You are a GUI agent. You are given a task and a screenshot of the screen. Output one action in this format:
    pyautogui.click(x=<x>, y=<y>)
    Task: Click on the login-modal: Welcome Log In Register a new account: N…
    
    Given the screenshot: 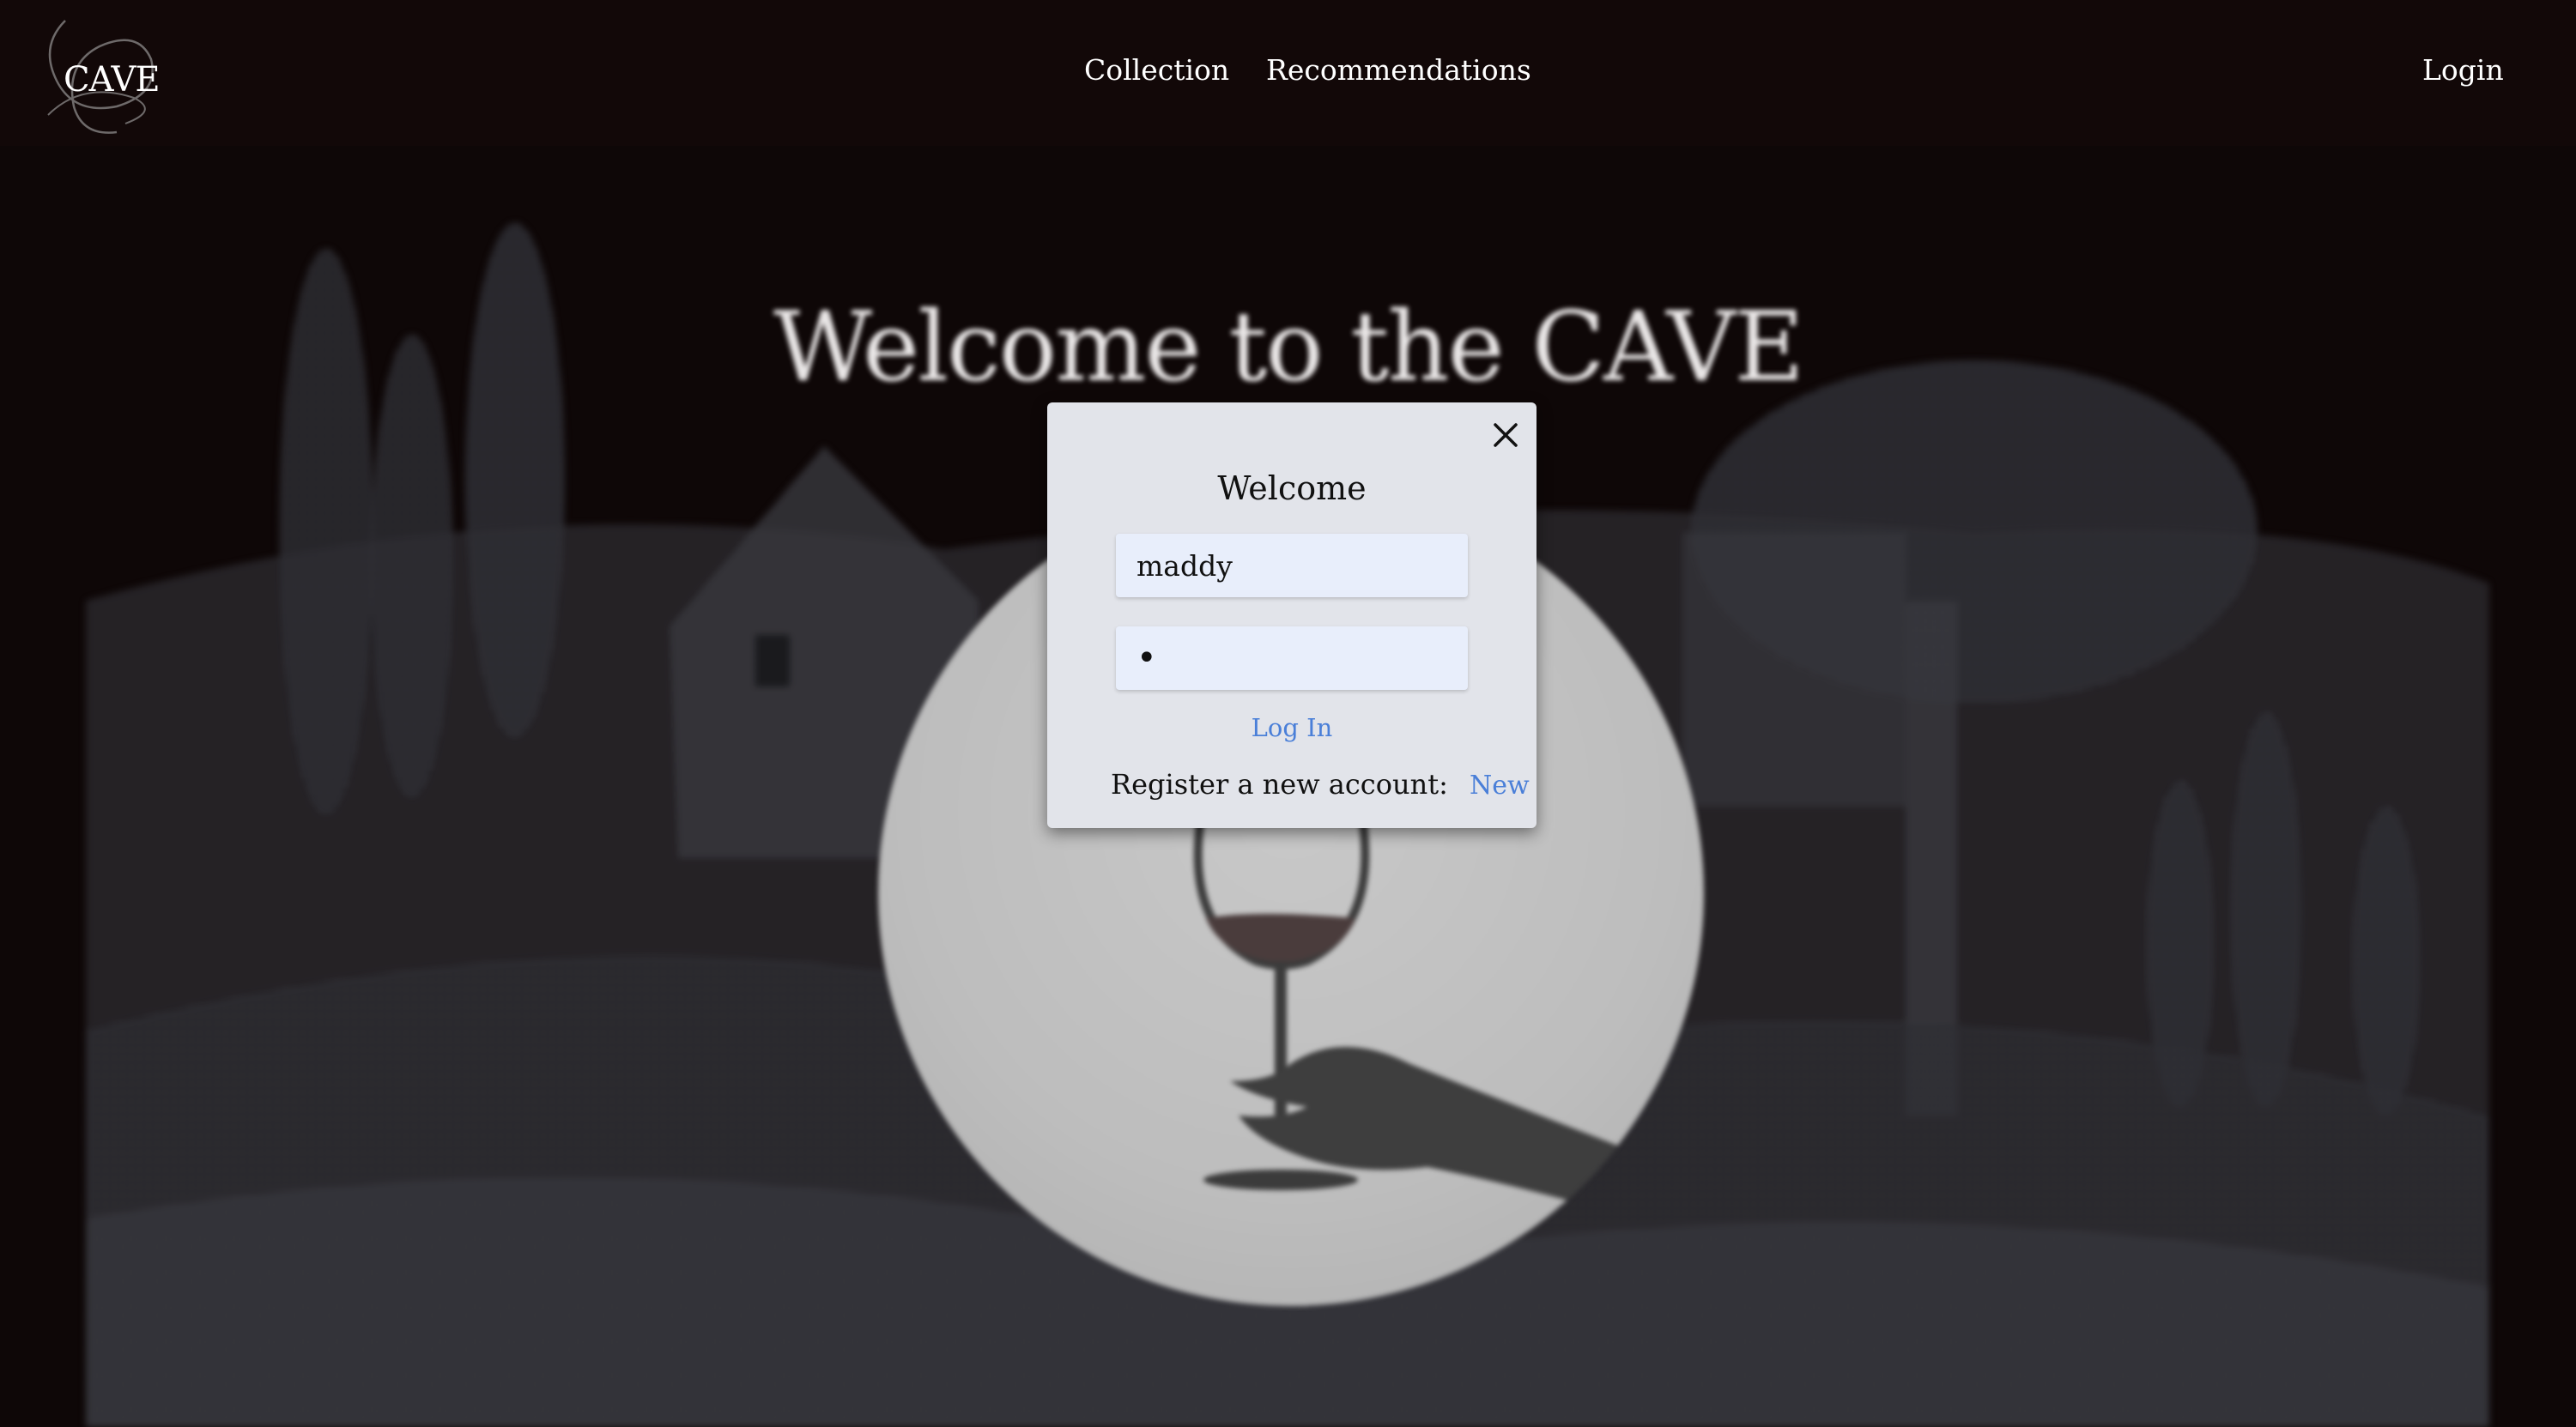 What is the action you would take?
    pyautogui.click(x=1292, y=615)
    